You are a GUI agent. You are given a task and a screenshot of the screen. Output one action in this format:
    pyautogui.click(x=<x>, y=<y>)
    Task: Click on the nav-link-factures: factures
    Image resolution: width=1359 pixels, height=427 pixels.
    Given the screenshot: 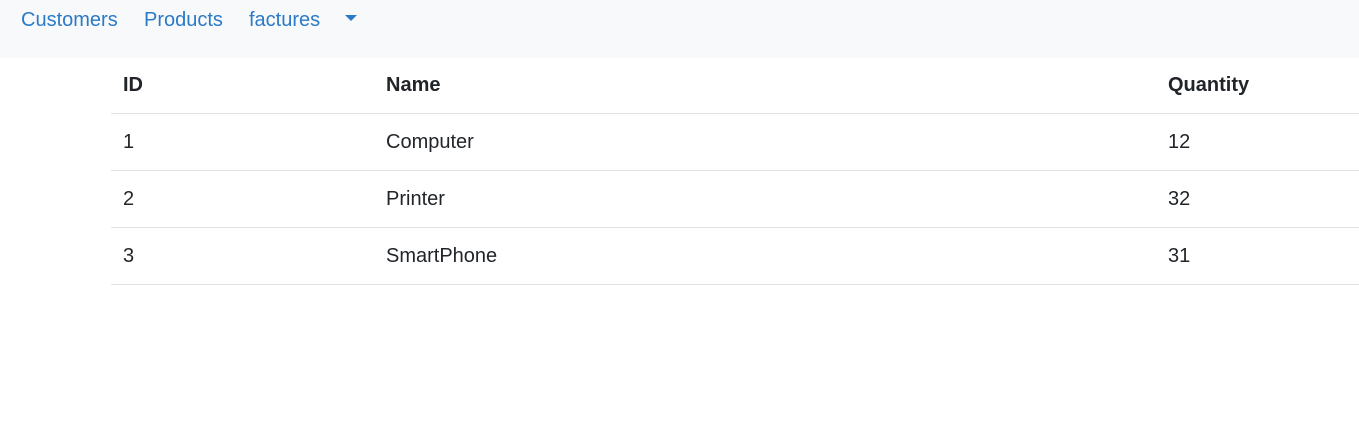 What is the action you would take?
    pyautogui.click(x=284, y=20)
    